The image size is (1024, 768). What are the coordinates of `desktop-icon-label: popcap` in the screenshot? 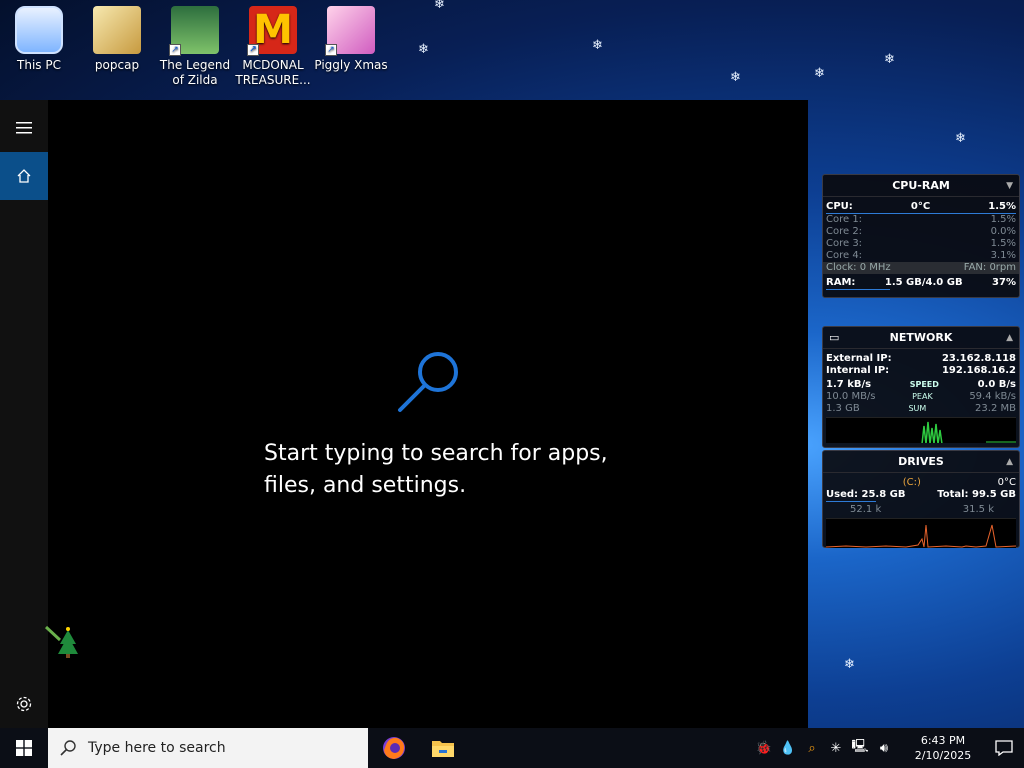 It's located at (117, 65).